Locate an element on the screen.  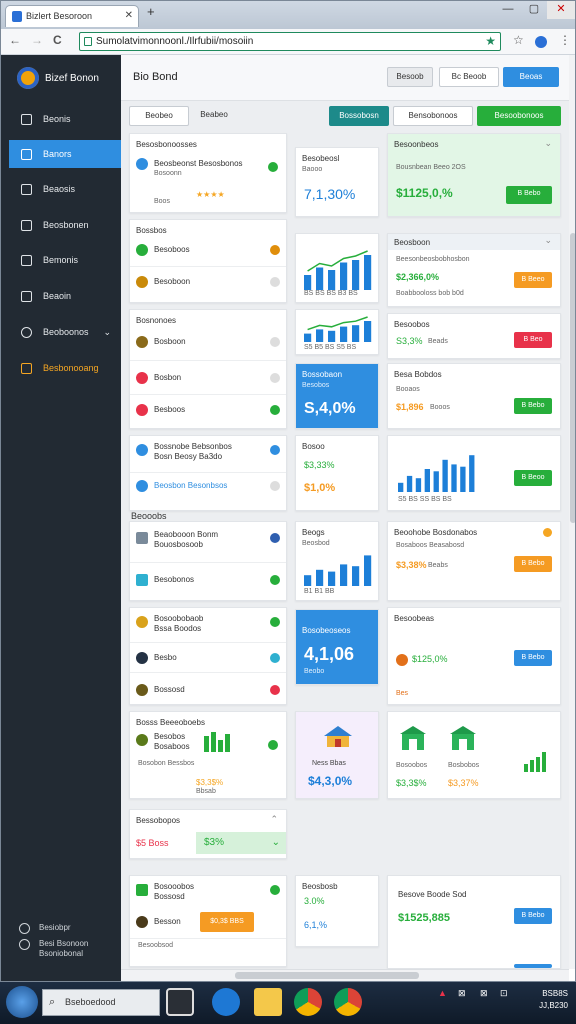
horizontal-scrollbar is located at coordinates (345, 975).